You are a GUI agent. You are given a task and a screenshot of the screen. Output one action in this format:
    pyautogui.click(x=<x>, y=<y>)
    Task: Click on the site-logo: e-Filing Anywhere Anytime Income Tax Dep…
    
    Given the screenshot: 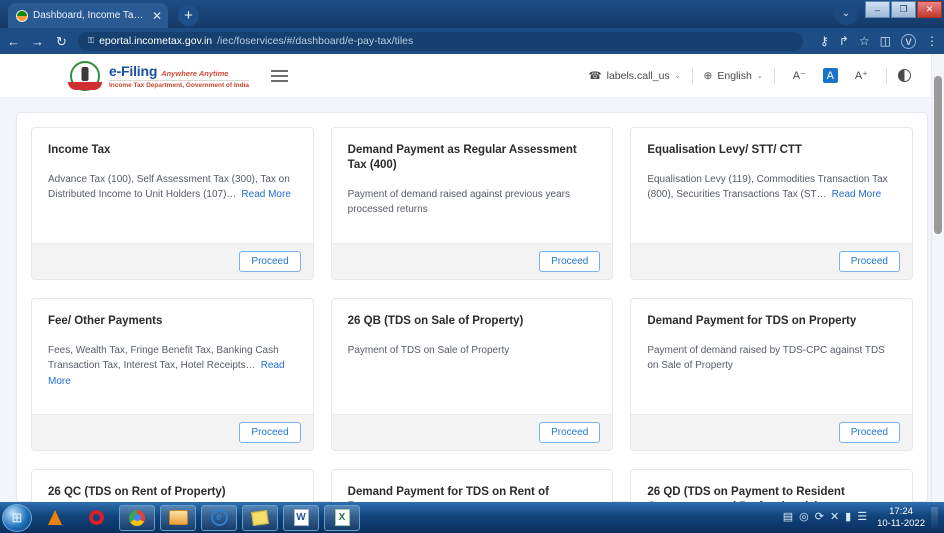 What is the action you would take?
    pyautogui.click(x=159, y=75)
    